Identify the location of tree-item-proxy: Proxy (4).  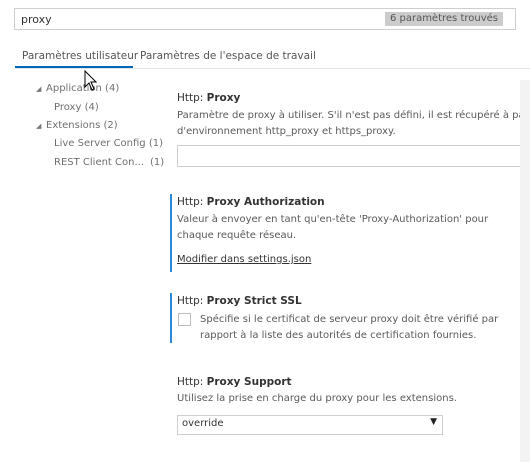
(76, 108).